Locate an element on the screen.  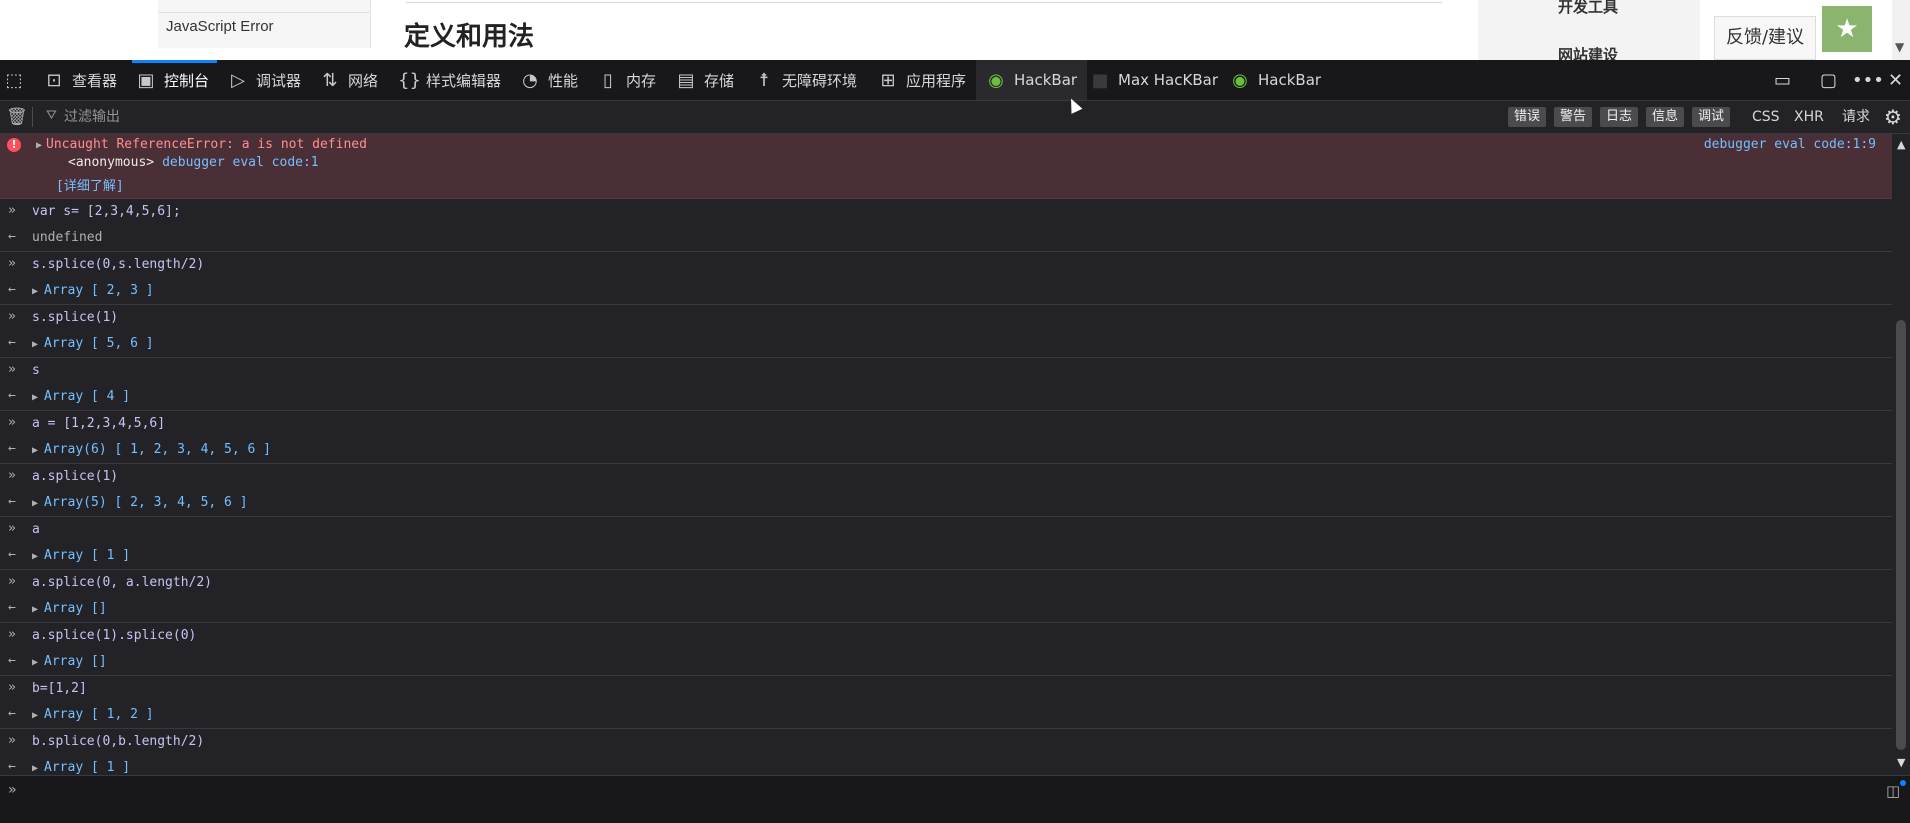
close-icon: ✕ is located at coordinates (1895, 80).